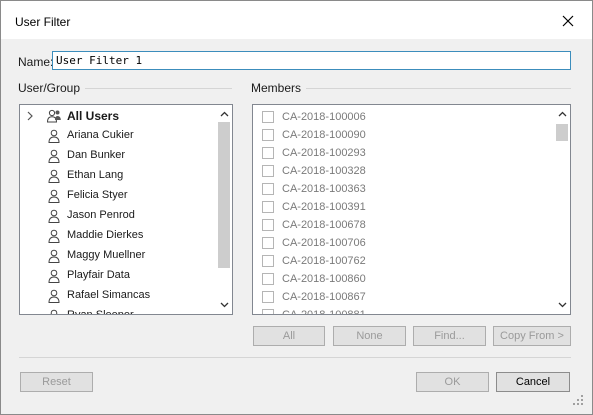 Image resolution: width=593 pixels, height=415 pixels. What do you see at coordinates (398, 262) in the screenshot?
I see `member-list-item: CA-2018-100762` at bounding box center [398, 262].